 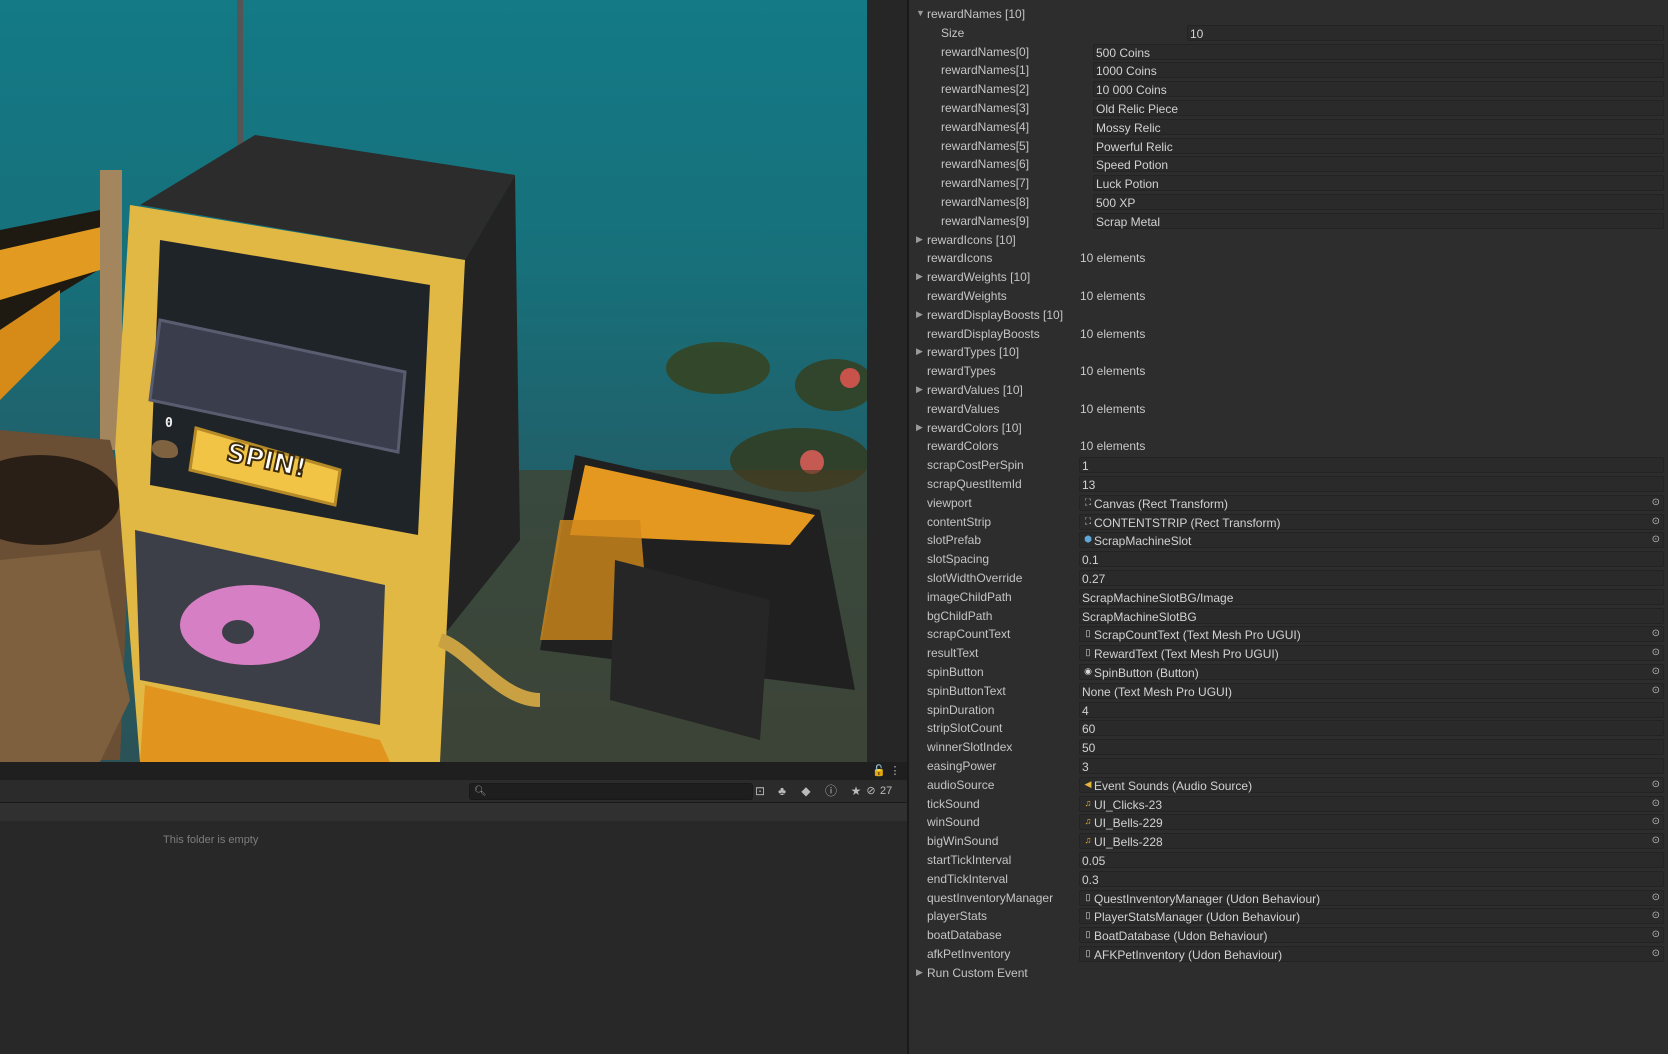 I want to click on property-field: ♫ UI_Clicks-23 ⊙, so click(x=1371, y=803).